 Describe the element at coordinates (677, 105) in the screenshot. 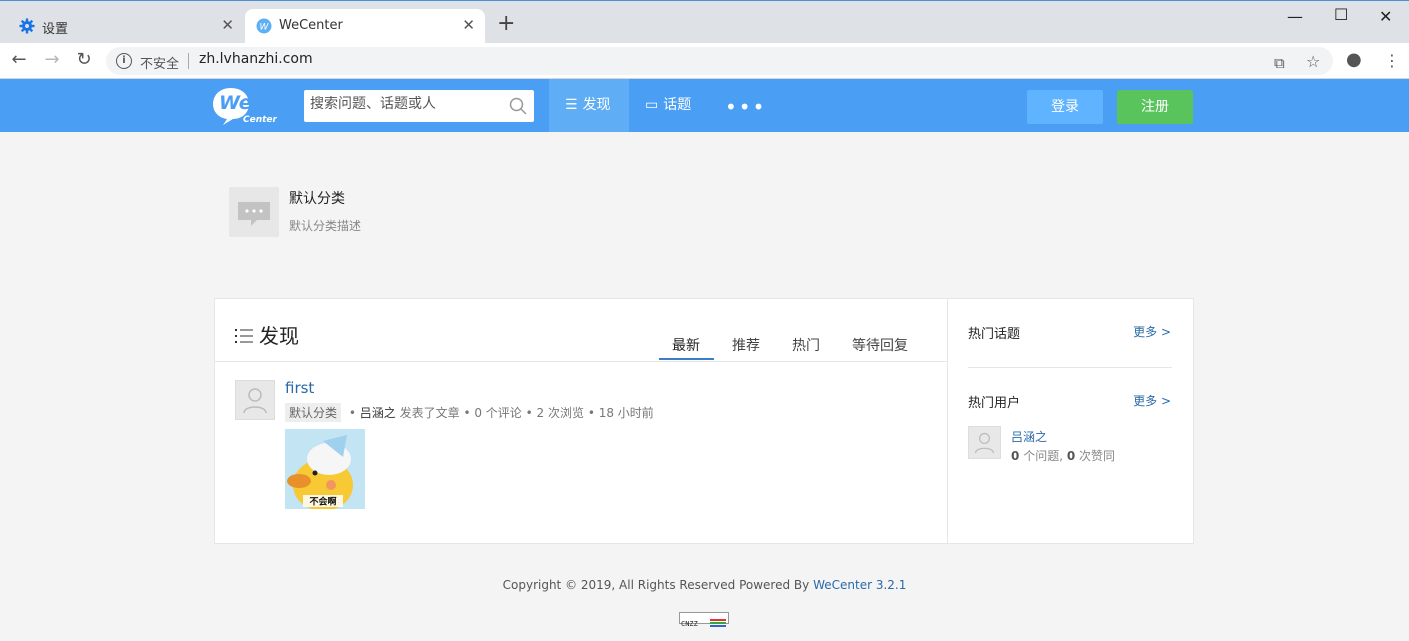

I see `nav-label: 话题` at that location.